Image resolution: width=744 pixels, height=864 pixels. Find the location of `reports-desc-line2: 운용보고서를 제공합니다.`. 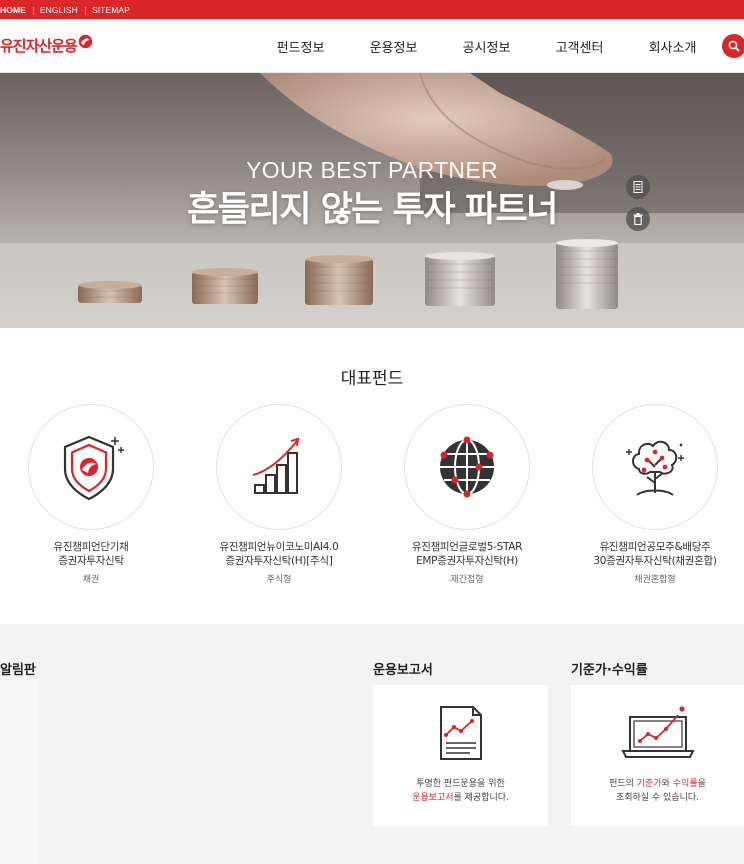

reports-desc-line2: 운용보고서를 제공합니다. is located at coordinates (460, 798).